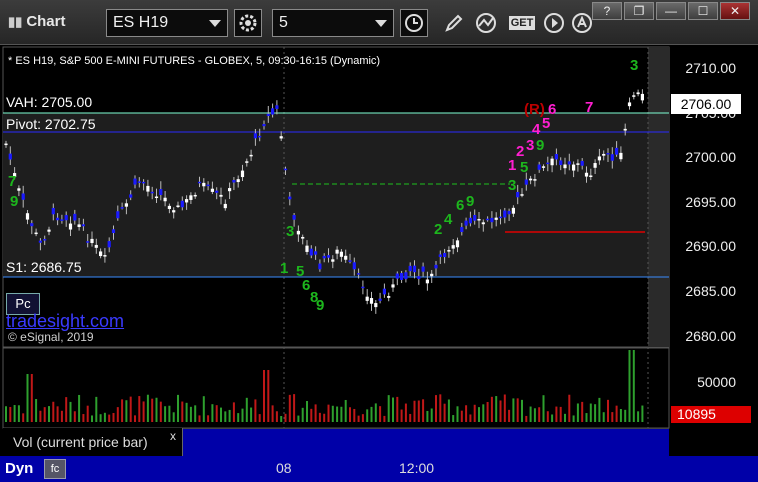  Describe the element at coordinates (55, 469) in the screenshot. I see `session-icon: fc` at that location.